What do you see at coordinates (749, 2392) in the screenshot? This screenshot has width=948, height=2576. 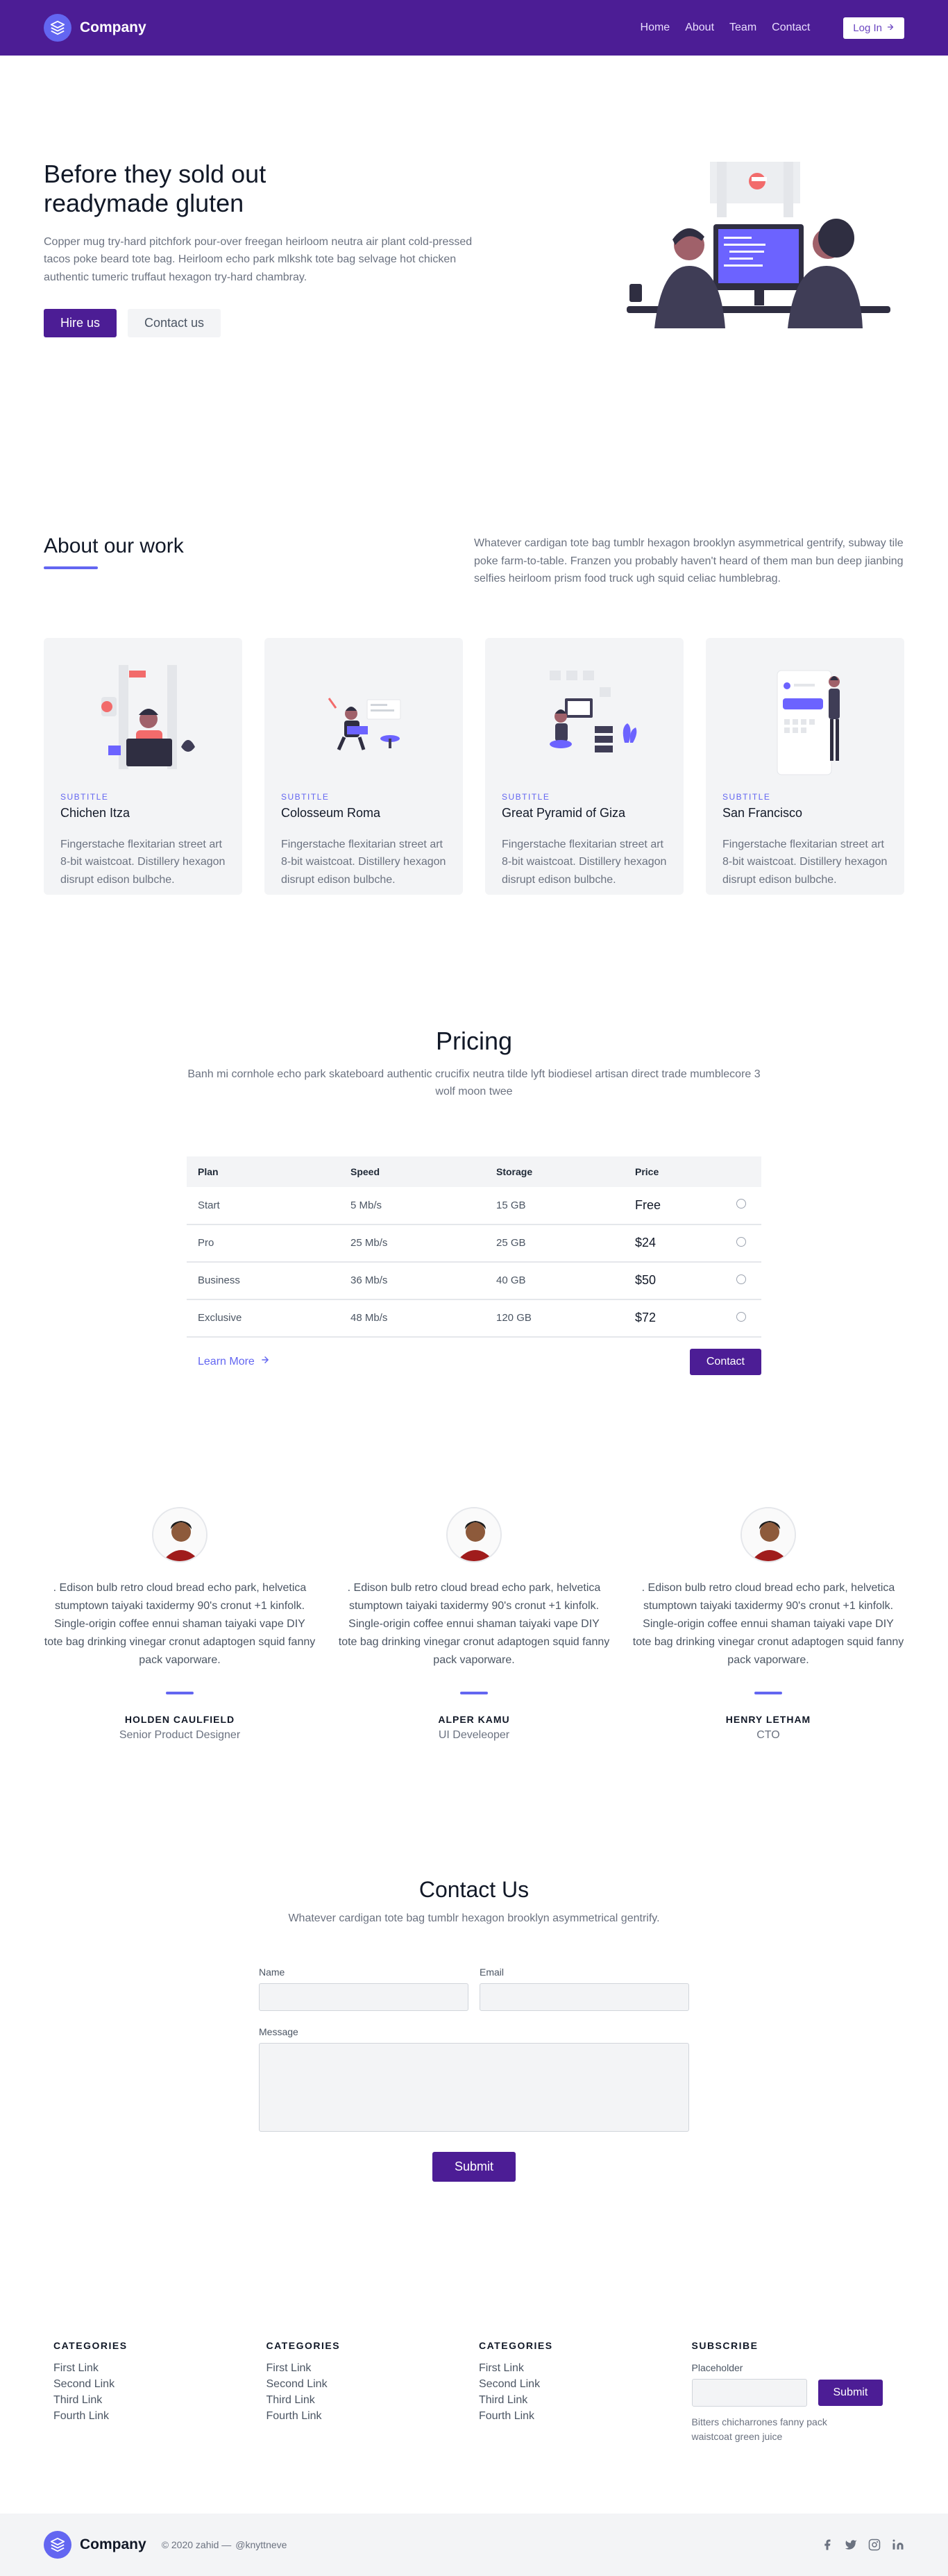 I see `subscribe-input` at bounding box center [749, 2392].